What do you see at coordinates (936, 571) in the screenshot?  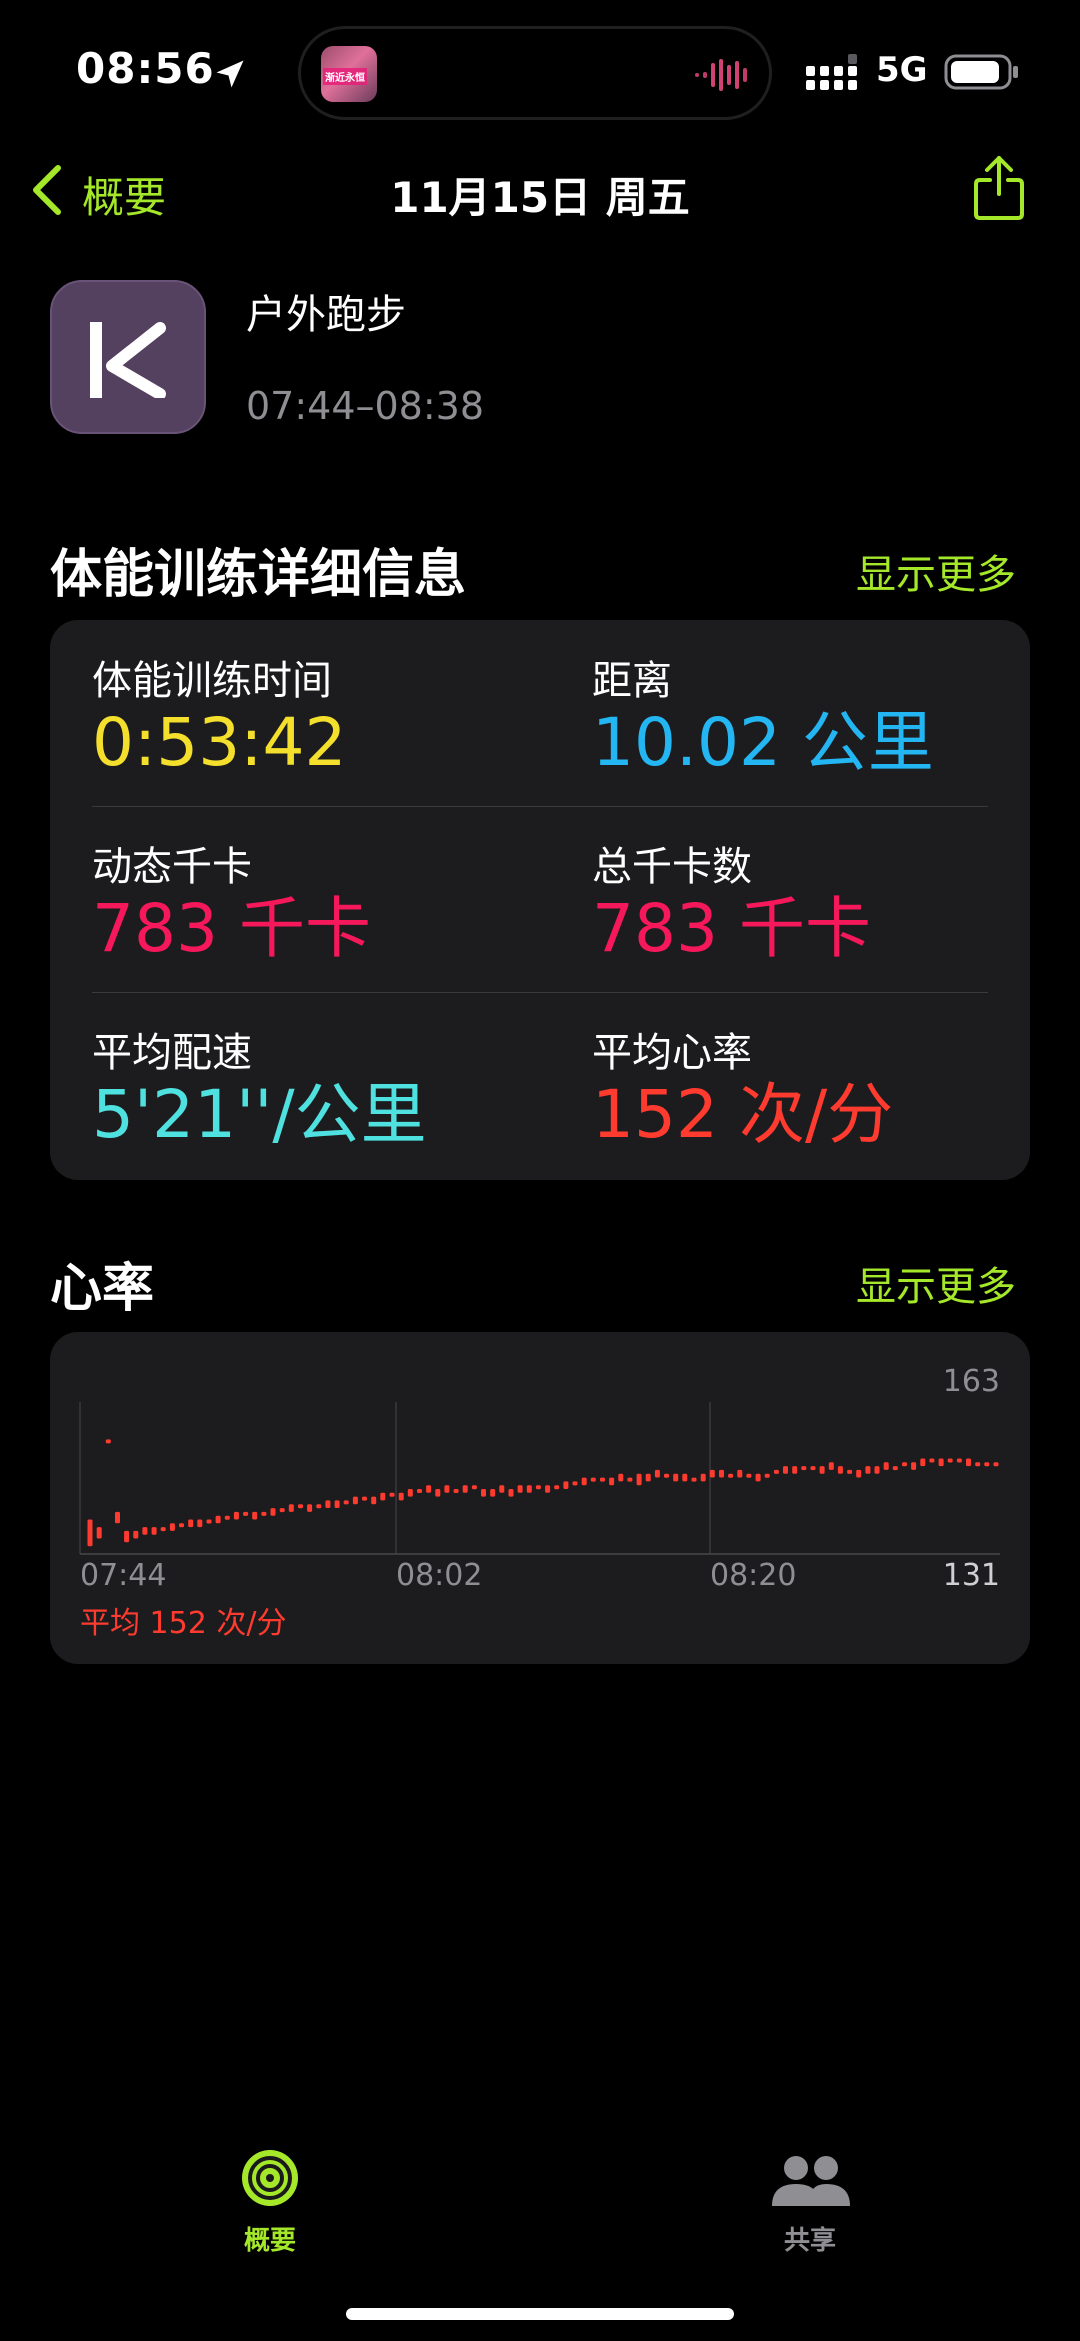 I see `details-show-more-button: 显示更多` at bounding box center [936, 571].